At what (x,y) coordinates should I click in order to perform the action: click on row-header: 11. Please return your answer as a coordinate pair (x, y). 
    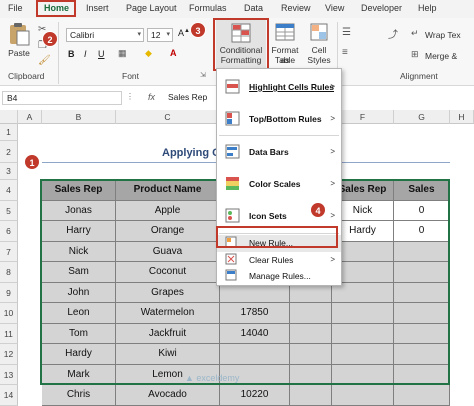
    Looking at the image, I should click on (9, 333).